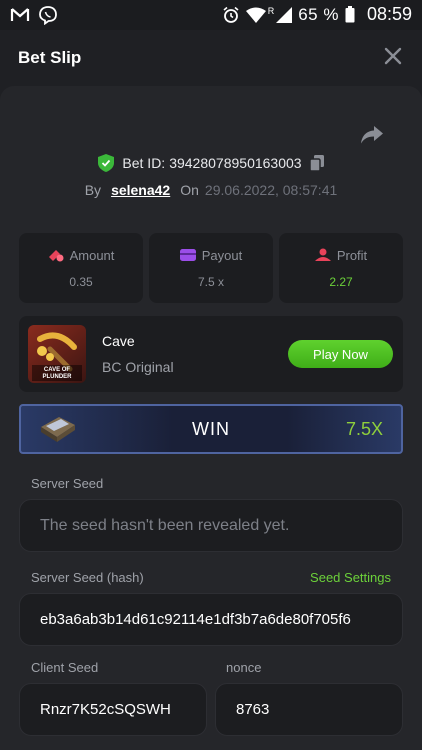 The height and width of the screenshot is (750, 422). Describe the element at coordinates (106, 163) in the screenshot. I see `shield-check-icon` at that location.